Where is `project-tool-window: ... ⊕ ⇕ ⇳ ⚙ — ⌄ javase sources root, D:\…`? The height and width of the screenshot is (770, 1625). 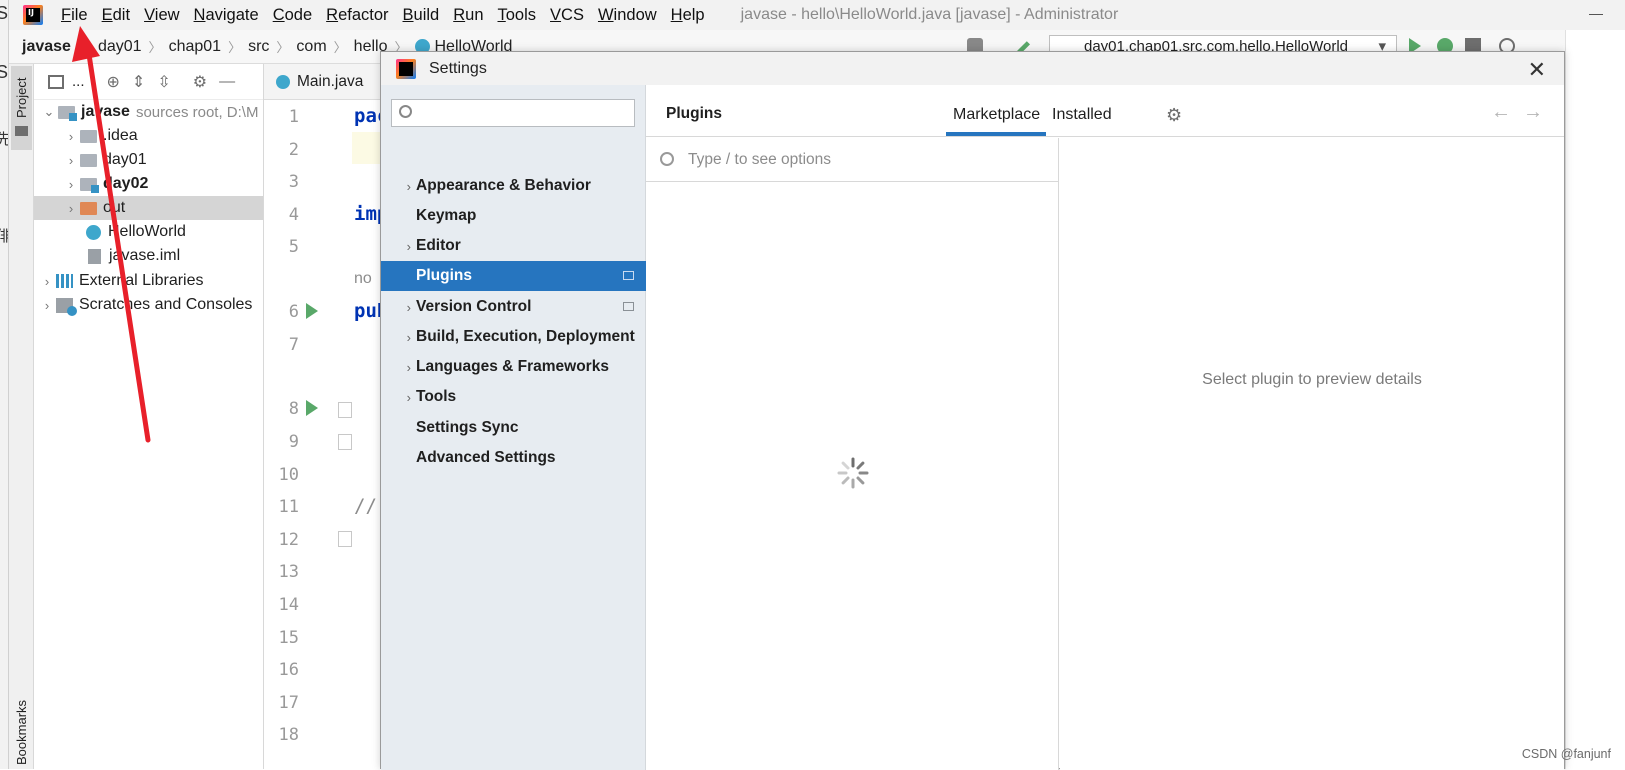 project-tool-window: ... ⊕ ⇕ ⇳ ⚙ — ⌄ javase sources root, D:\… is located at coordinates (149, 416).